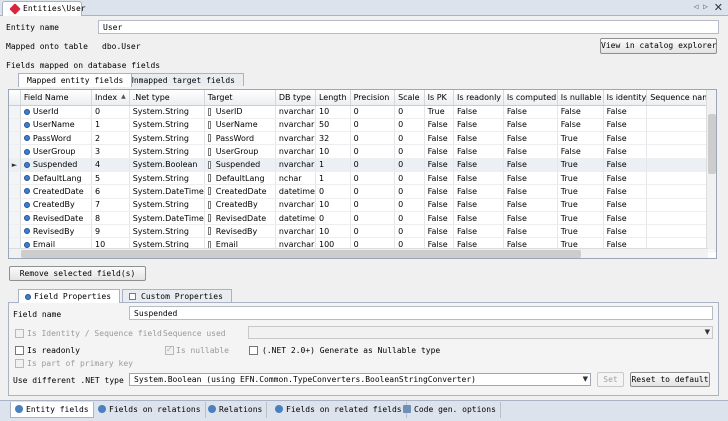  Describe the element at coordinates (77, 273) in the screenshot. I see `remove-selected-fields-button: Remove selected field(s)` at that location.